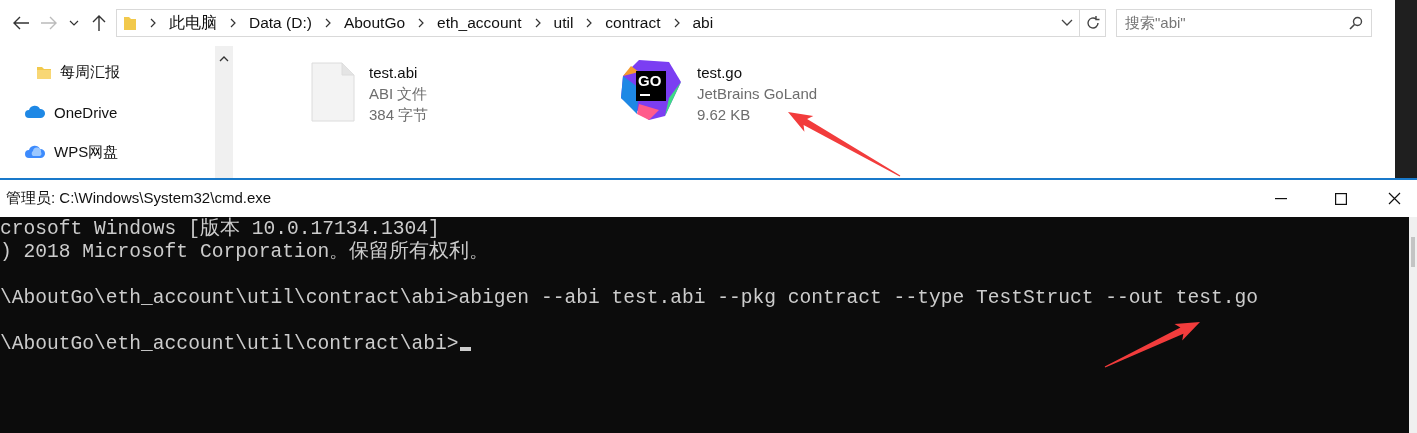 The height and width of the screenshot is (433, 1417). What do you see at coordinates (724, 115) in the screenshot?
I see `file-size: 9.62 KB` at bounding box center [724, 115].